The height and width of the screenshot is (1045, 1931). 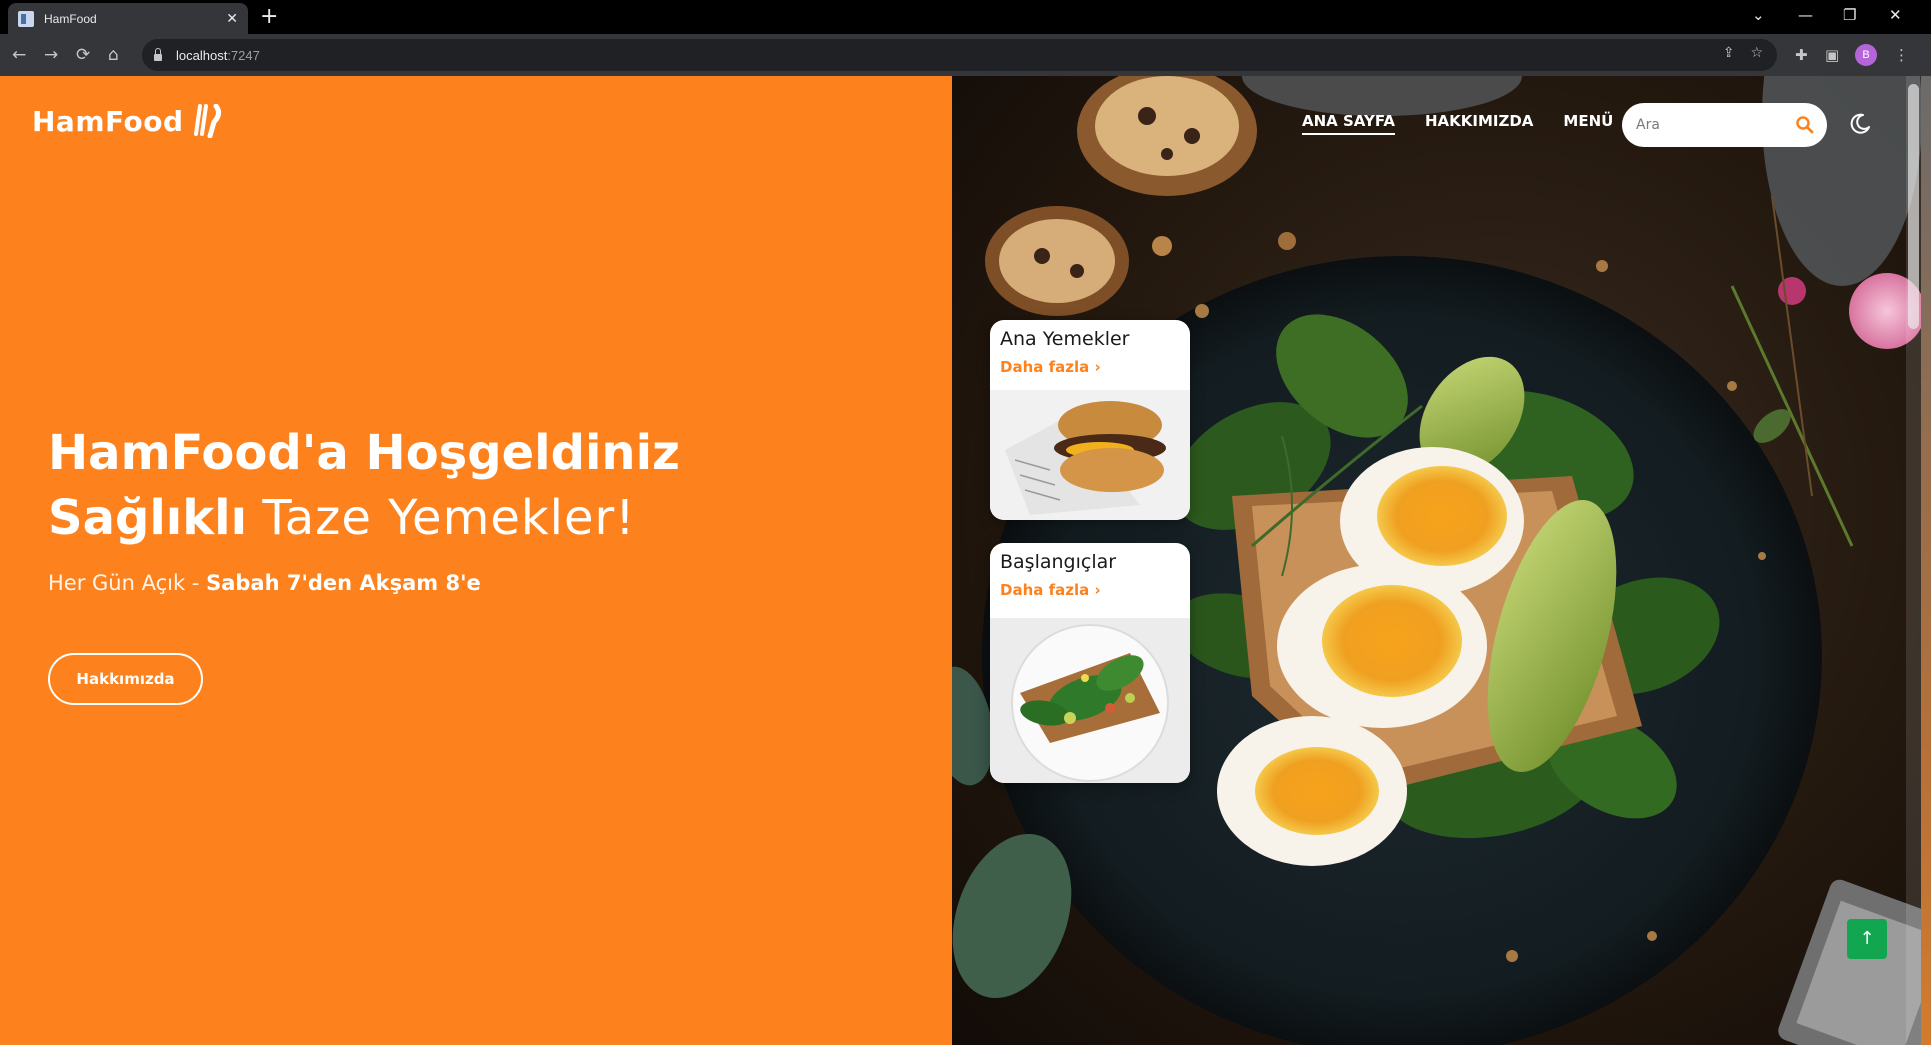 What do you see at coordinates (1058, 562) in the screenshot?
I see `card-title: Başlangıçlar` at bounding box center [1058, 562].